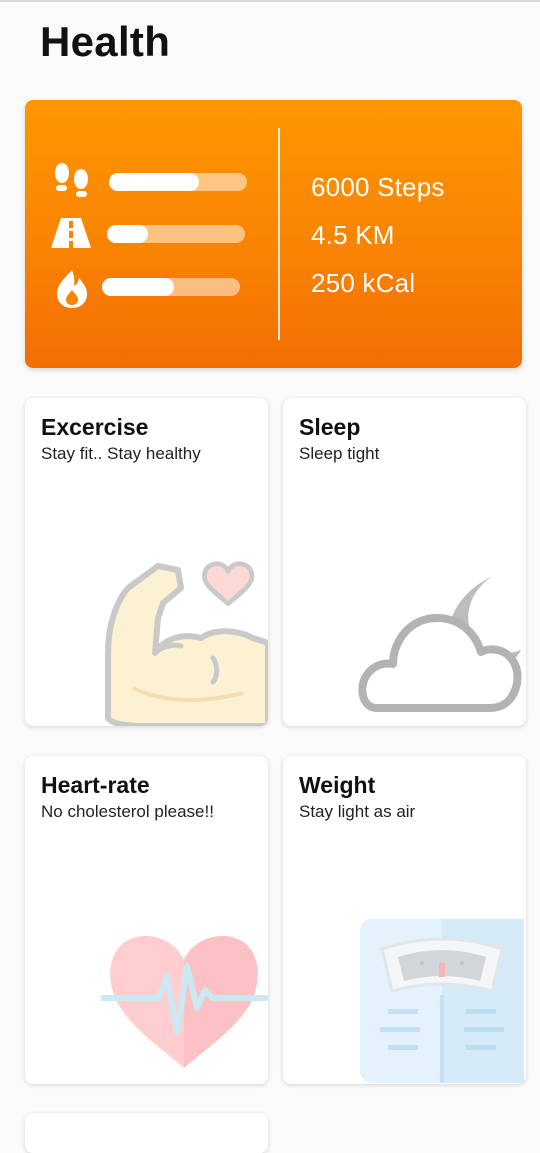 The height and width of the screenshot is (1153, 540). Describe the element at coordinates (146, 920) in the screenshot. I see `tile-heart-rate: Heart-rate No cholesterol please!!` at that location.